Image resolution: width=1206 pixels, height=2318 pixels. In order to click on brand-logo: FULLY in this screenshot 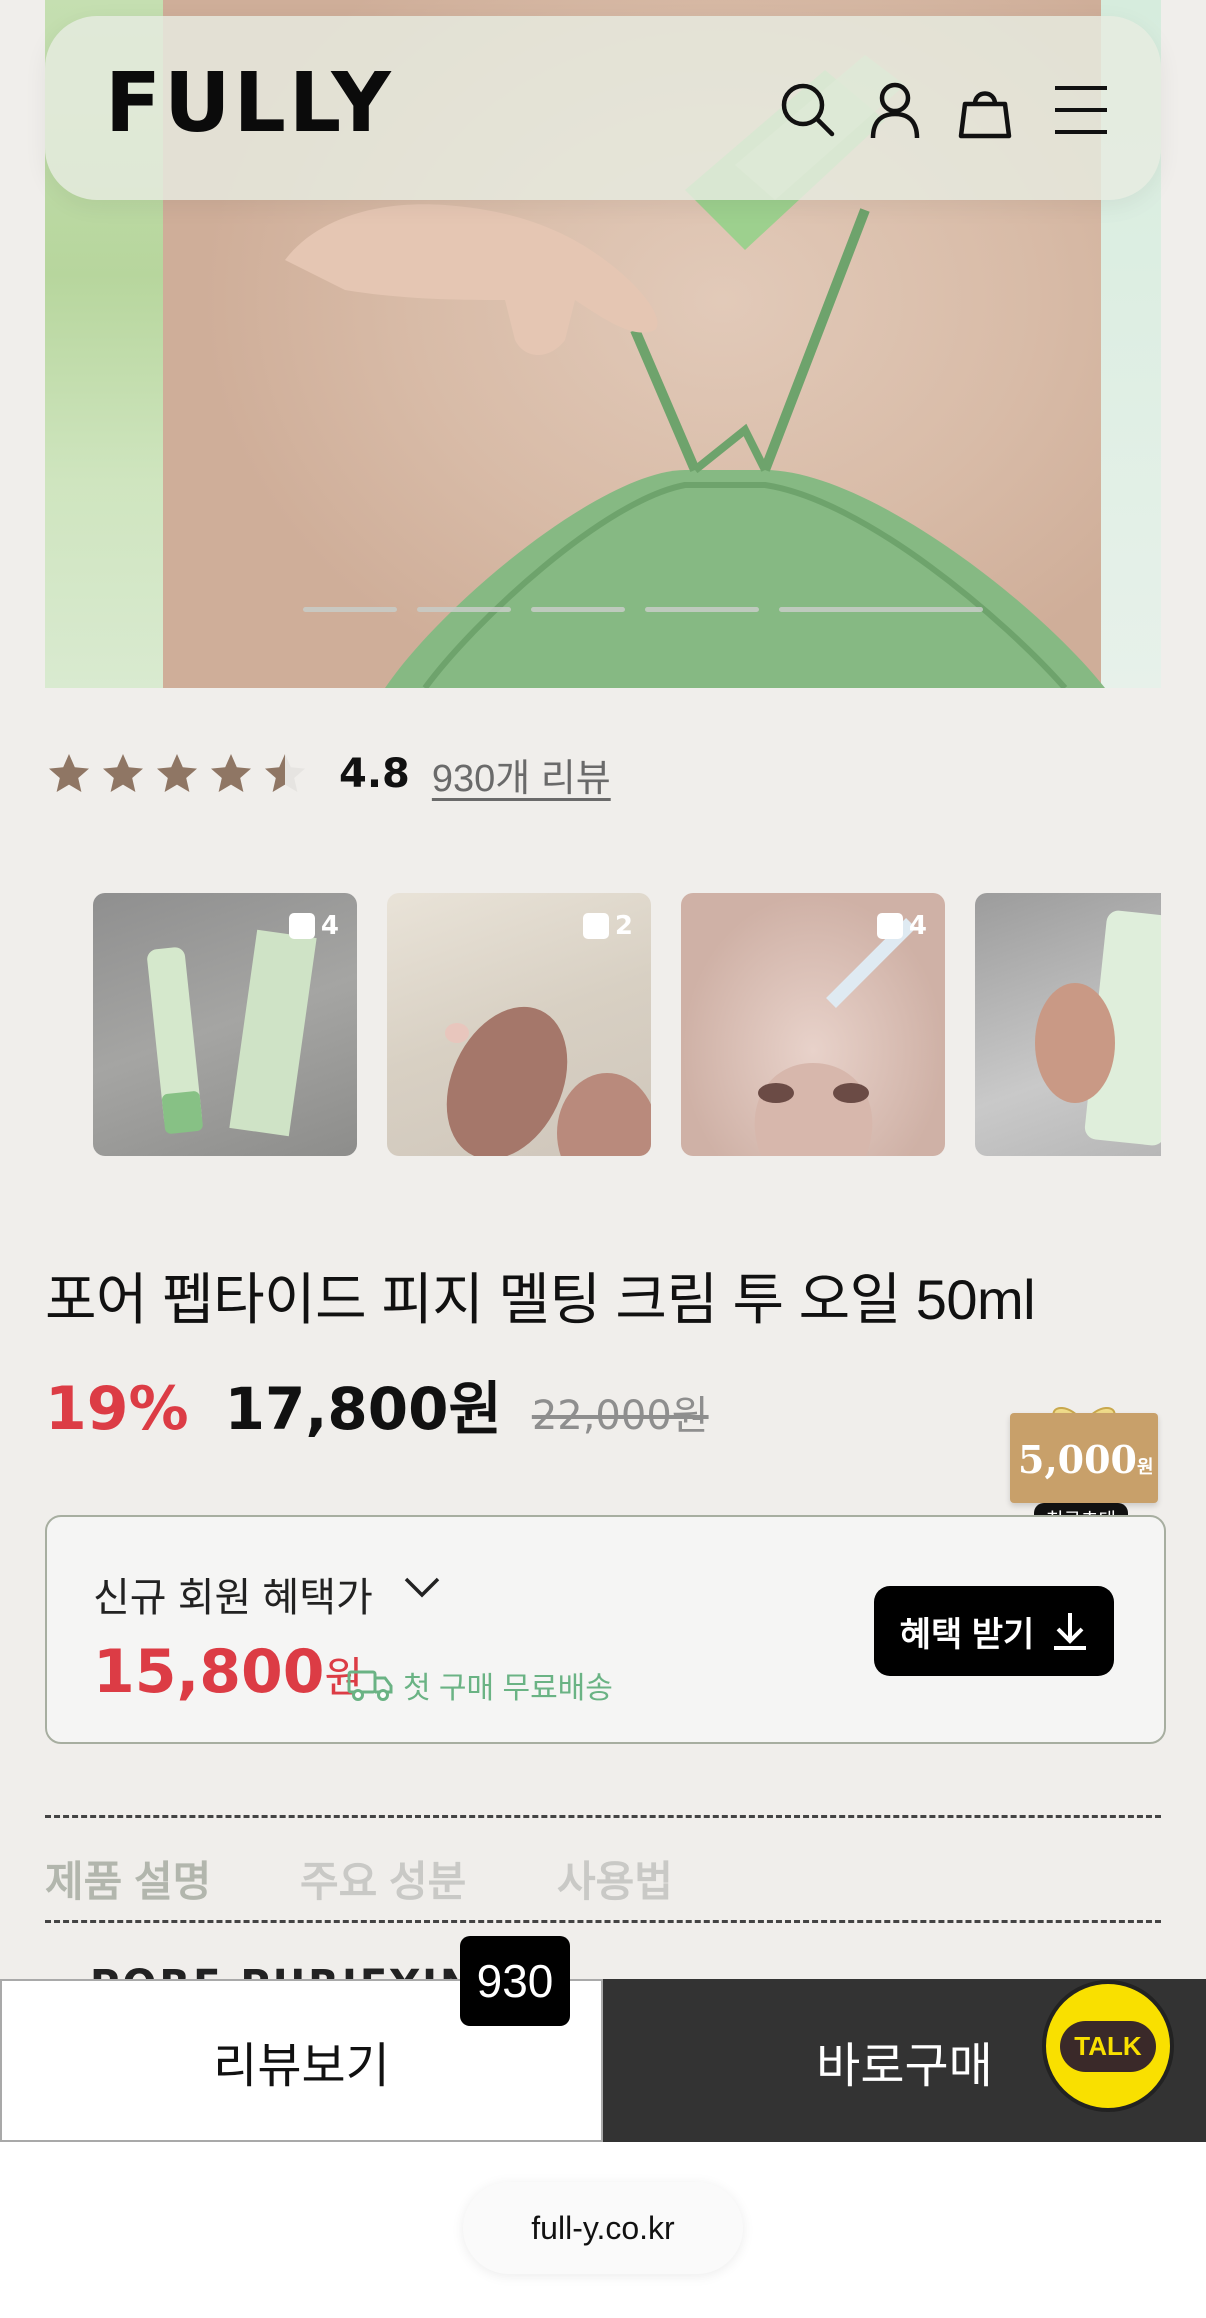, I will do `click(249, 103)`.